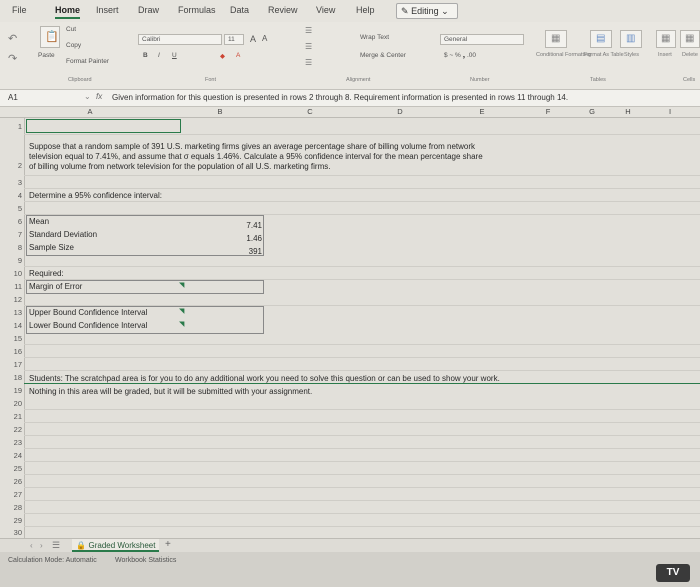 This screenshot has width=700, height=587. What do you see at coordinates (145, 560) in the screenshot?
I see `workbook-statistics-button: Workbook Statistics` at bounding box center [145, 560].